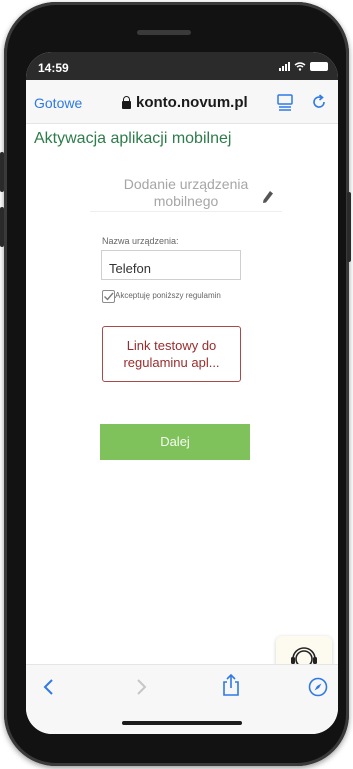  I want to click on terms-checkbox-label: Akceptuję poniższy regulamin, so click(168, 295).